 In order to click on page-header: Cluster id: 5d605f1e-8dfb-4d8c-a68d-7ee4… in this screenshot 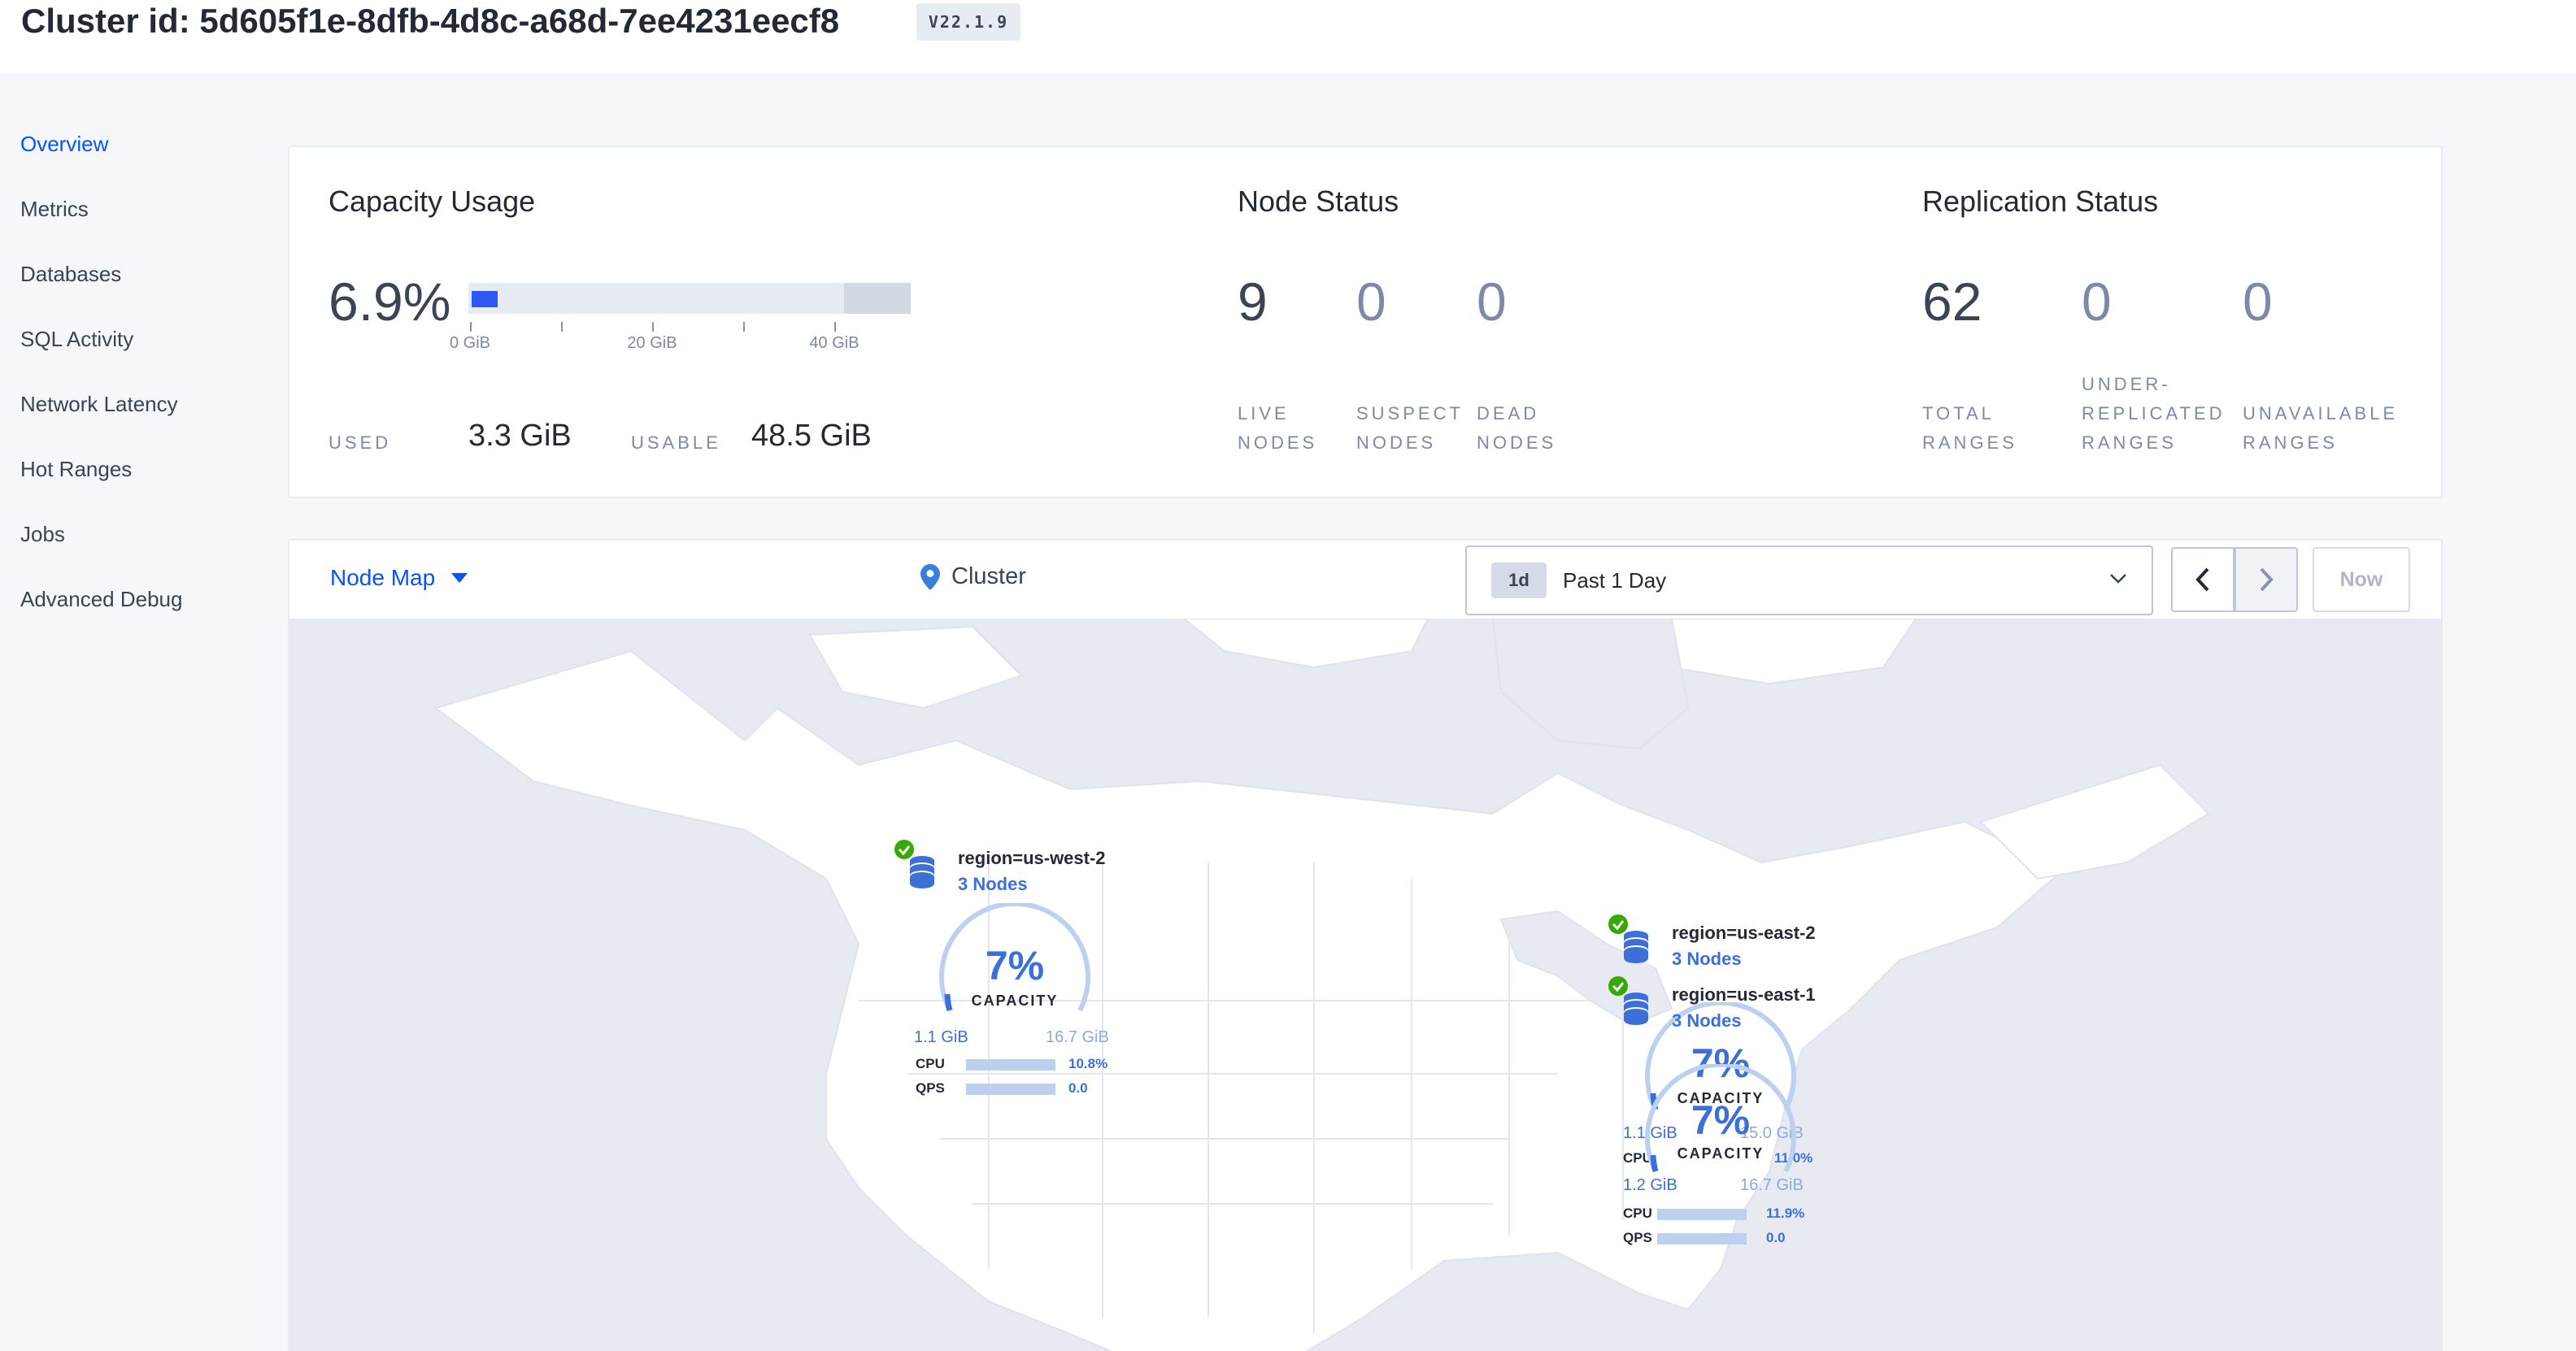, I will do `click(1288, 37)`.